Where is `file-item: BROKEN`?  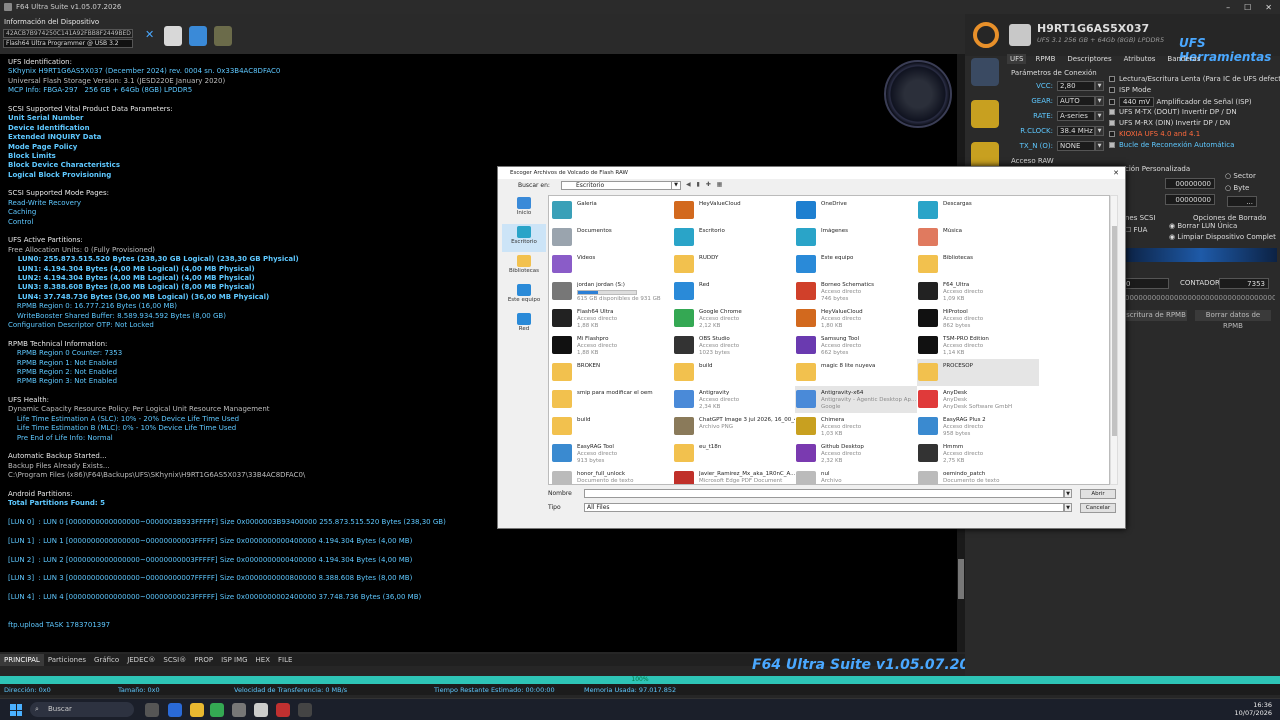 file-item: BROKEN is located at coordinates (612, 372).